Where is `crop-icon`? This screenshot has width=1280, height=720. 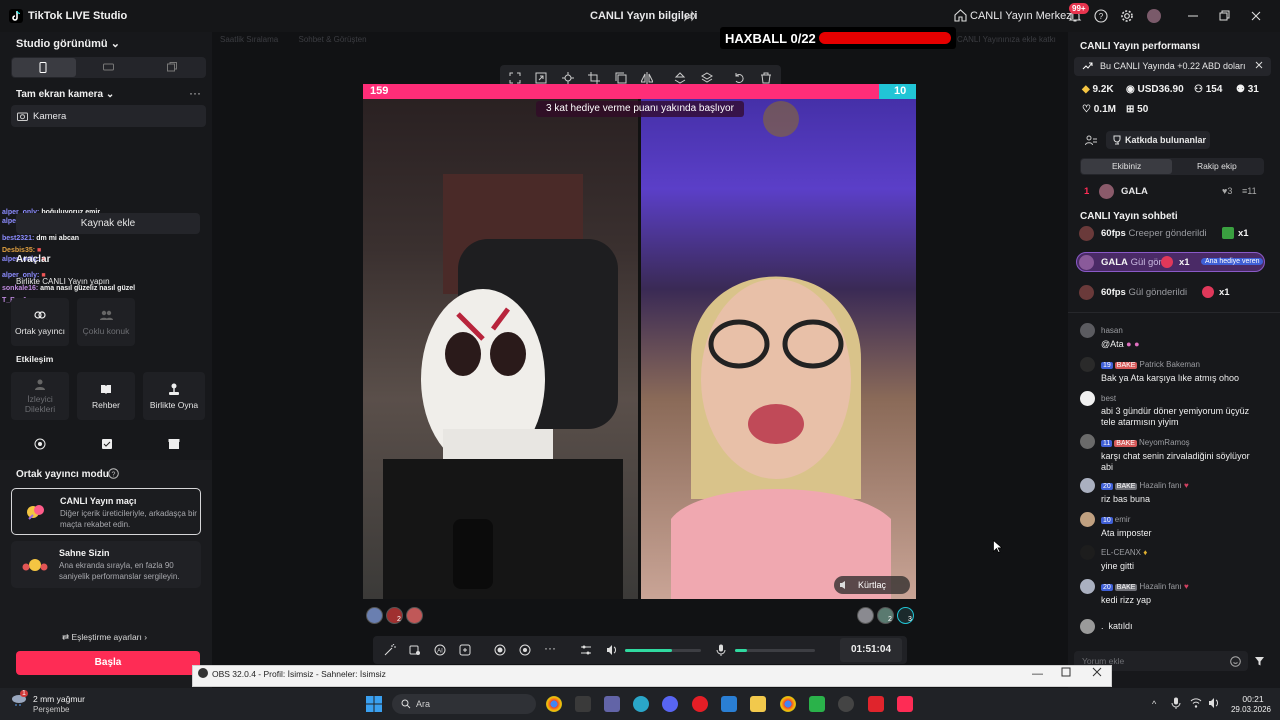
crop-icon is located at coordinates (594, 78).